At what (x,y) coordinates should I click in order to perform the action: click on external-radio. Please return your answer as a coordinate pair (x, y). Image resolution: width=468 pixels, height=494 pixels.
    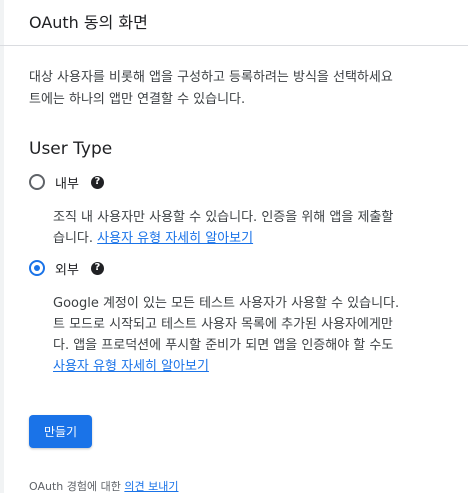
    Looking at the image, I should click on (37, 268).